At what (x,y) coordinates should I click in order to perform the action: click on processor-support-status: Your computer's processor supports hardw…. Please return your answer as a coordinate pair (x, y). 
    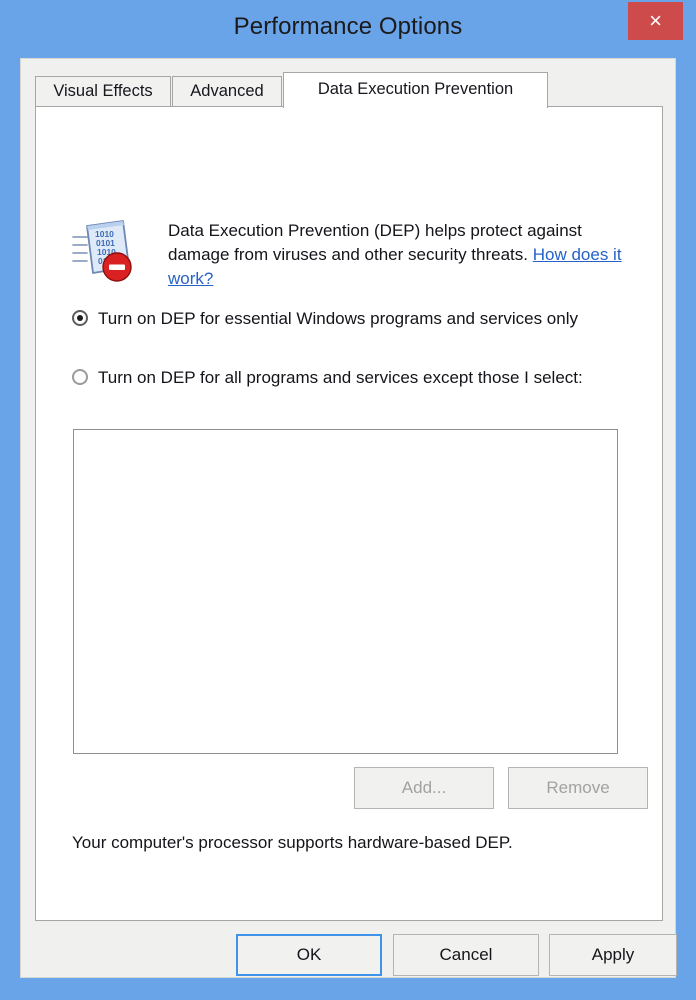
    Looking at the image, I should click on (292, 842).